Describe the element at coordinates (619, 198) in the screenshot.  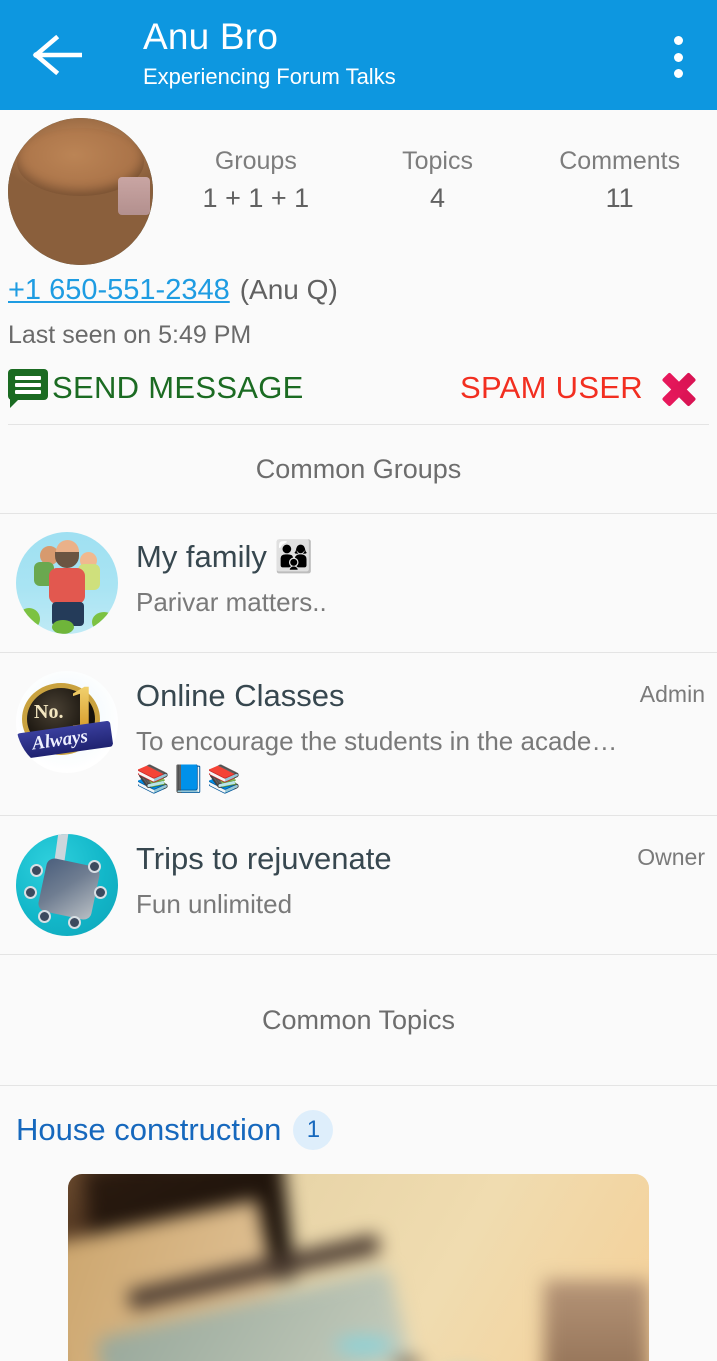
I see `stat-value: 11` at that location.